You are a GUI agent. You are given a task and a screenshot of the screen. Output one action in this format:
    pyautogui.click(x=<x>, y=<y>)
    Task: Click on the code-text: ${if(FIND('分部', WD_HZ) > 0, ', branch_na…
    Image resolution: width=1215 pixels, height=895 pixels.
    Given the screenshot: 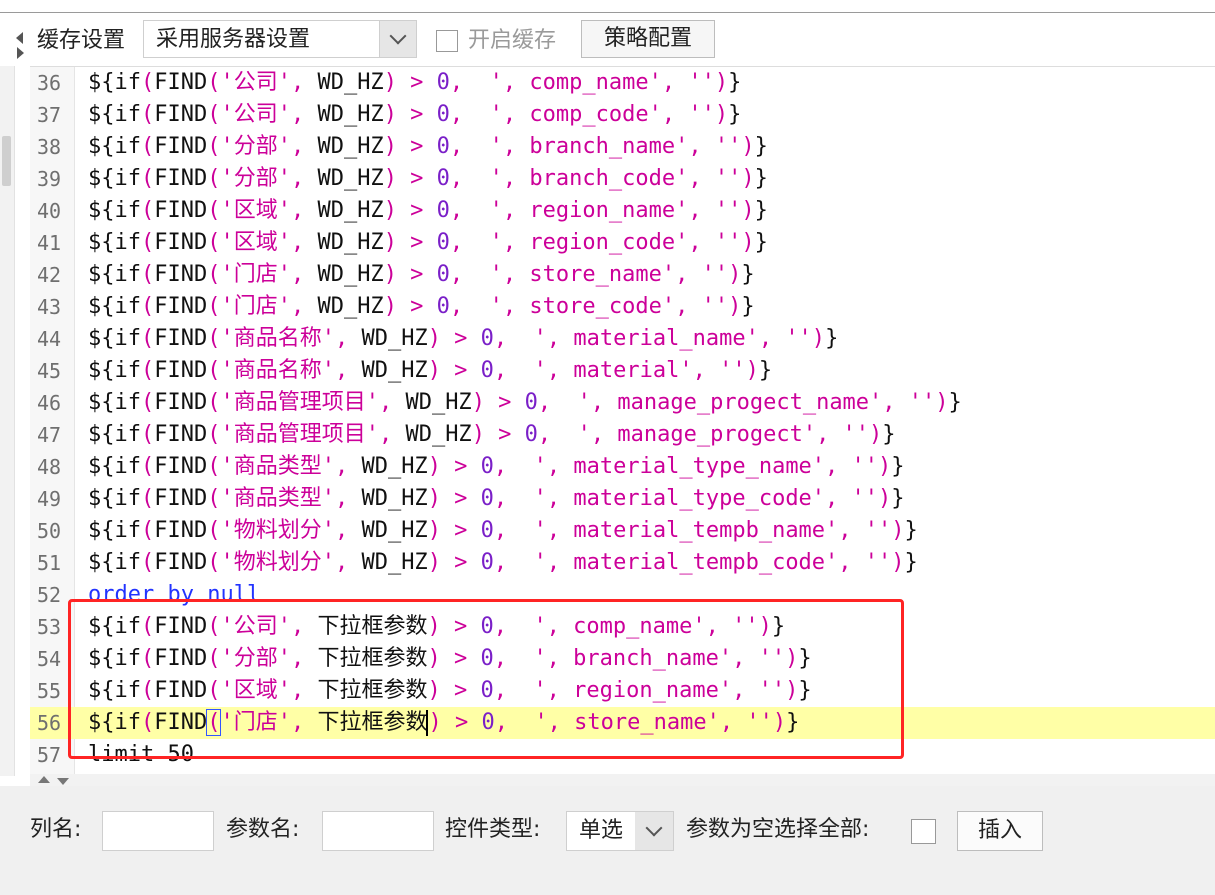 What is the action you would take?
    pyautogui.click(x=428, y=147)
    